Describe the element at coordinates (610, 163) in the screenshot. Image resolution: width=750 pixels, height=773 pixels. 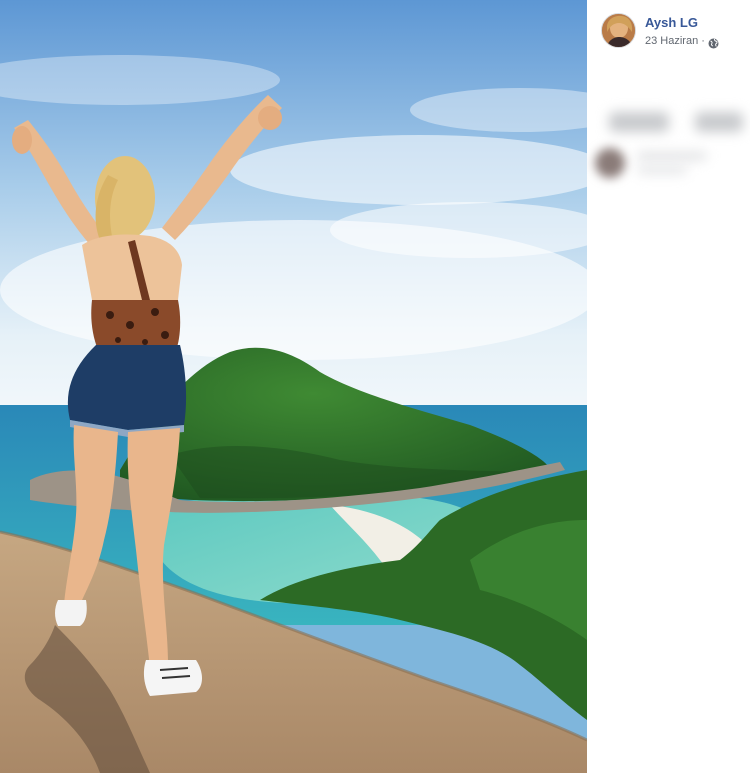
I see `blurred-avatar` at that location.